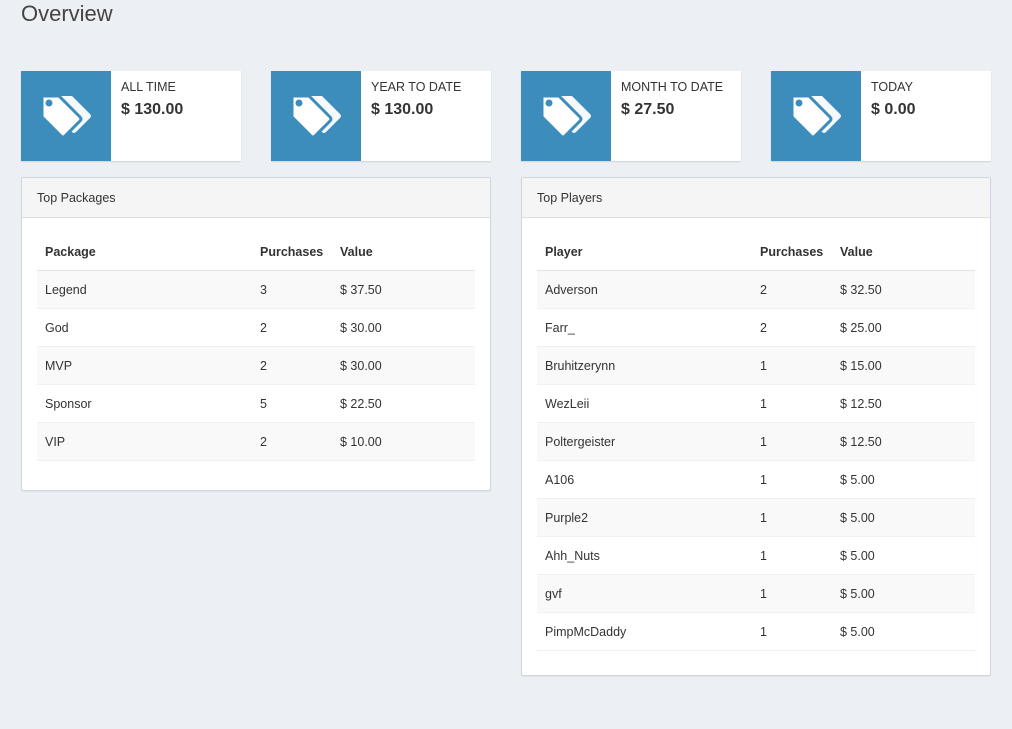  Describe the element at coordinates (144, 252) in the screenshot. I see `column-header-package: Package` at that location.